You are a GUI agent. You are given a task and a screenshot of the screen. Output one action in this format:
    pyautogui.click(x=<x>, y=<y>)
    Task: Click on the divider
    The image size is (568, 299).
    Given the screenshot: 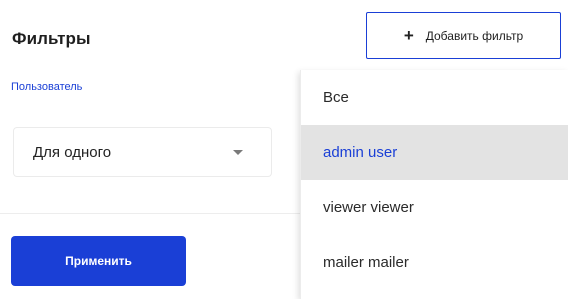 What is the action you would take?
    pyautogui.click(x=150, y=213)
    